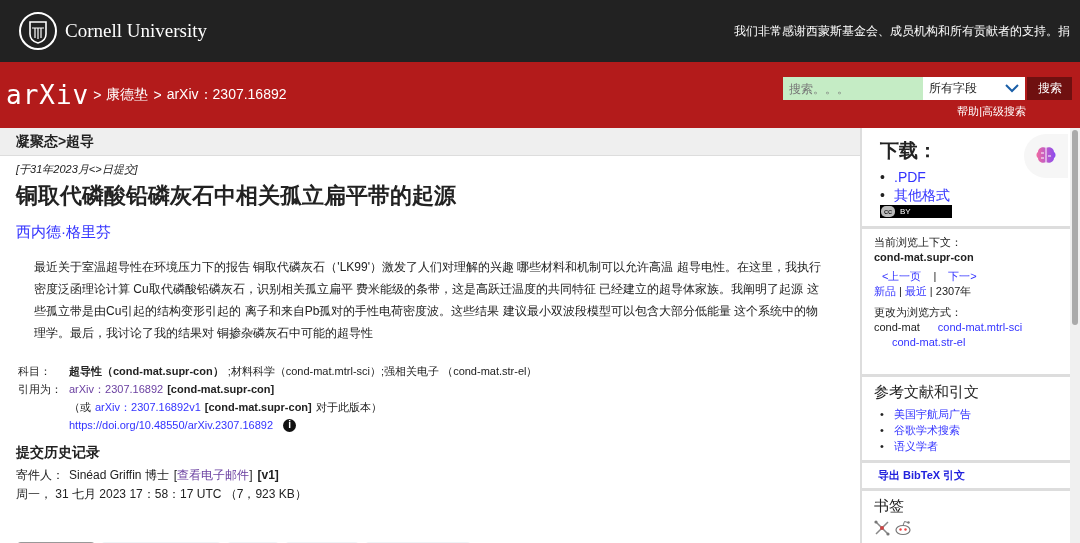  Describe the element at coordinates (119, 475) in the screenshot. I see `sender-name: Sinéad Griffin 博士` at that location.